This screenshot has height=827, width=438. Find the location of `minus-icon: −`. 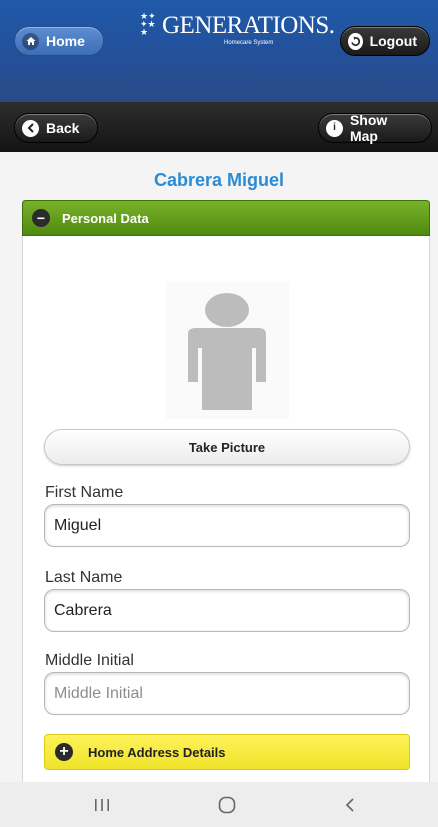

minus-icon: − is located at coordinates (41, 218).